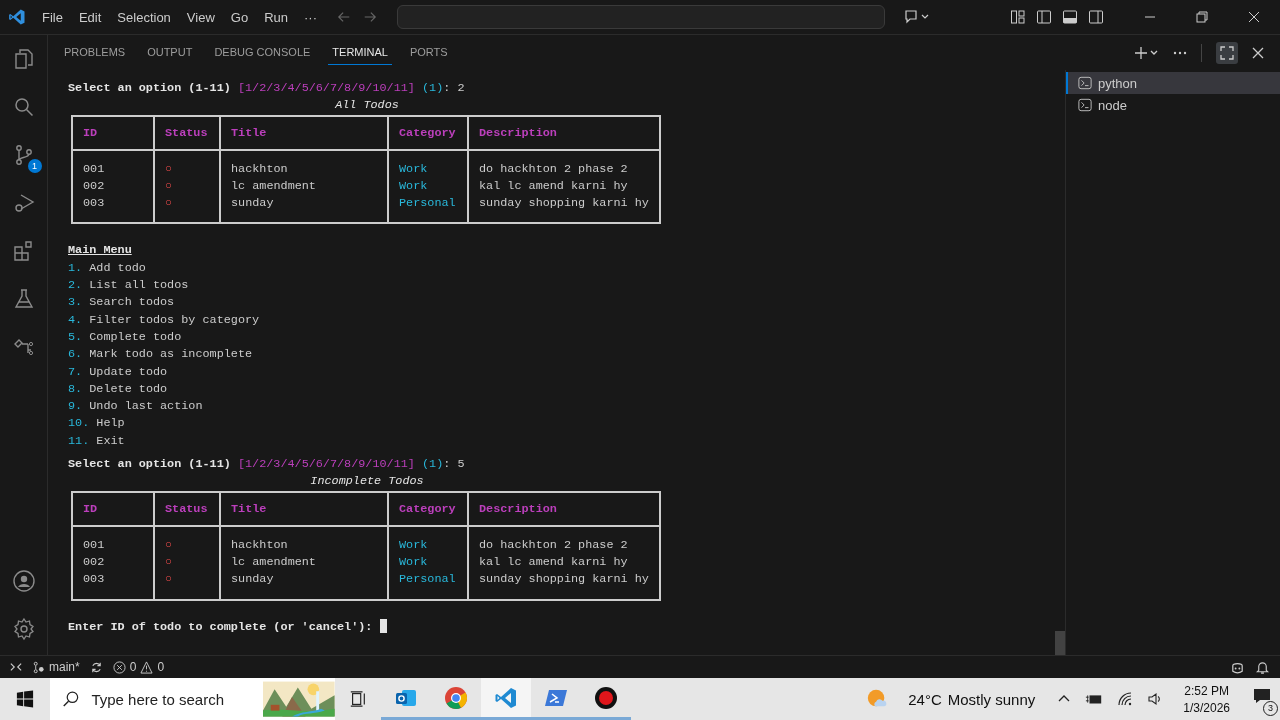  Describe the element at coordinates (916, 17) in the screenshot. I see `chat-sparkle-icon` at that location.